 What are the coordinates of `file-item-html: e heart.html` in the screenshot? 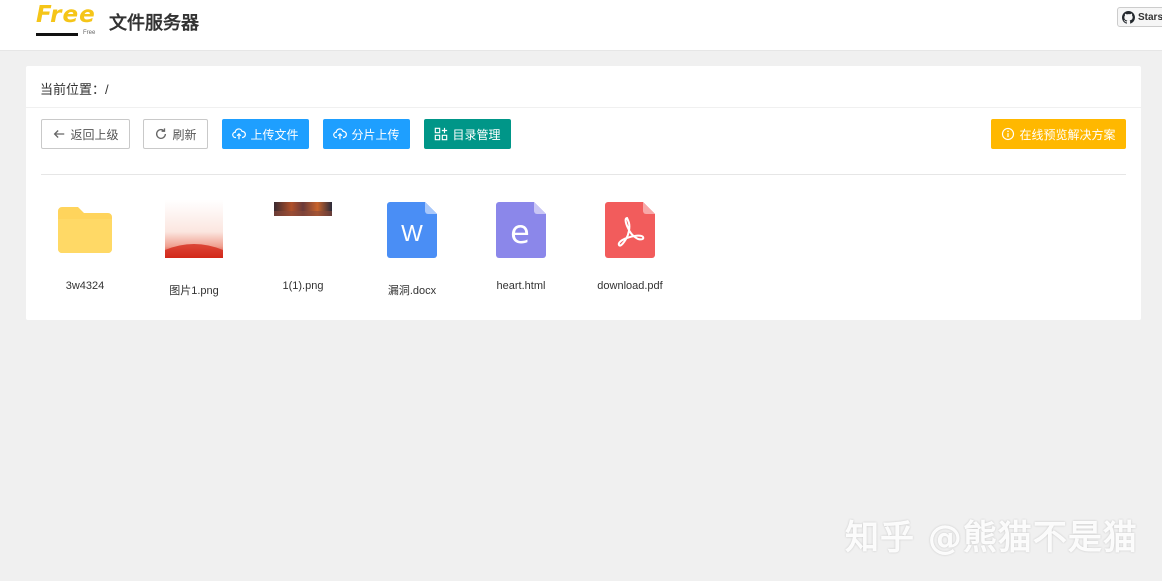 It's located at (521, 250).